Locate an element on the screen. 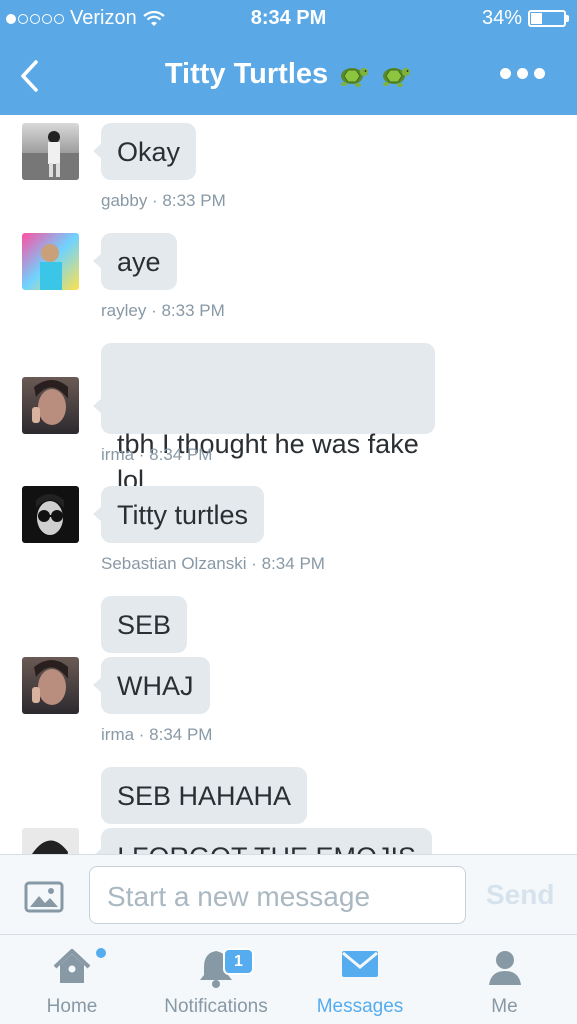 The height and width of the screenshot is (1024, 577). message-text: SEB is located at coordinates (144, 625).